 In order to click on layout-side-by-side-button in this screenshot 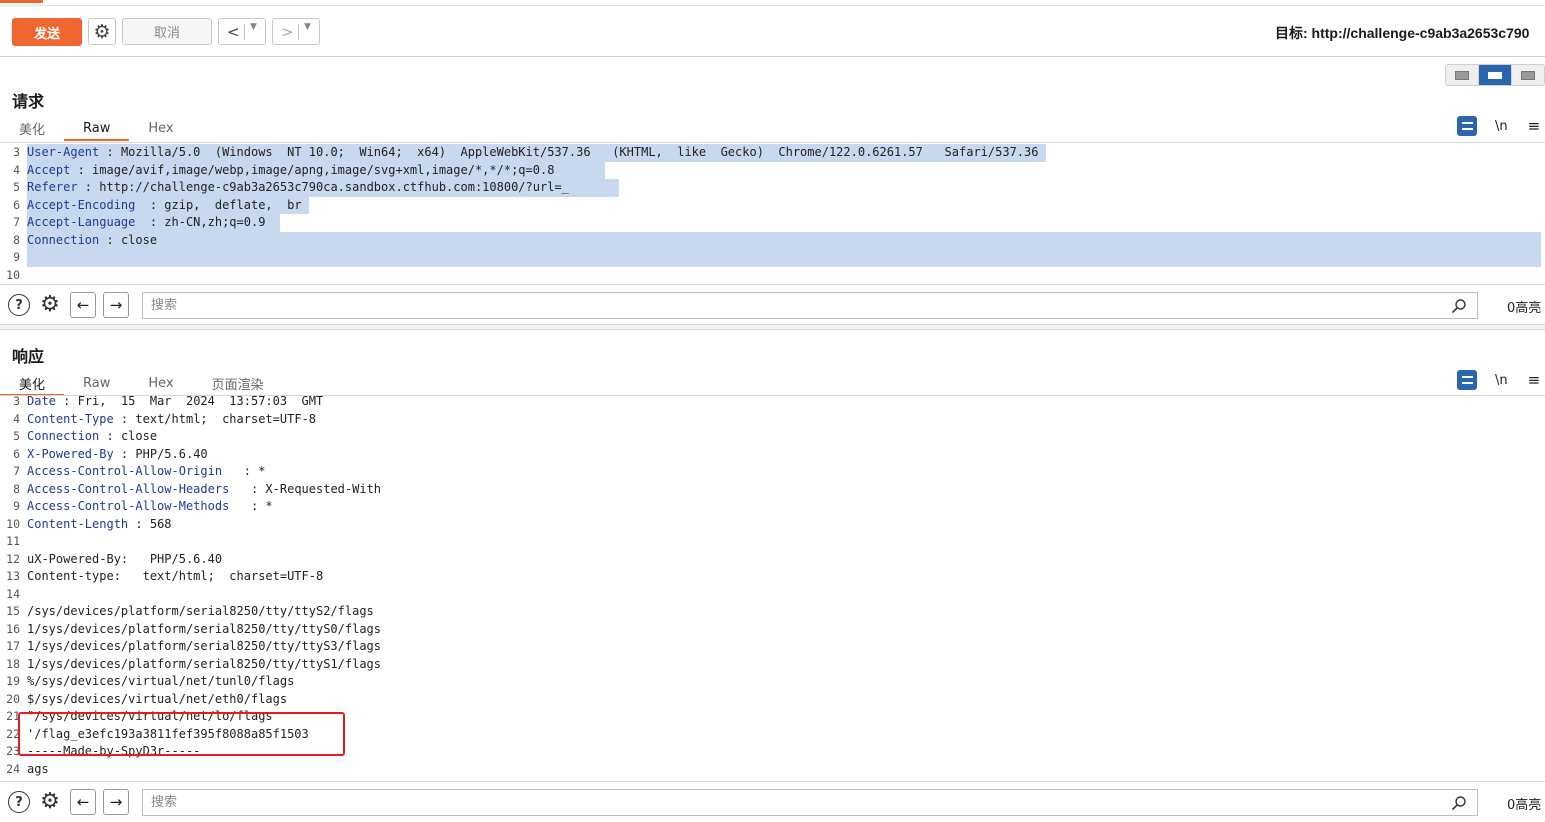, I will do `click(1462, 75)`.